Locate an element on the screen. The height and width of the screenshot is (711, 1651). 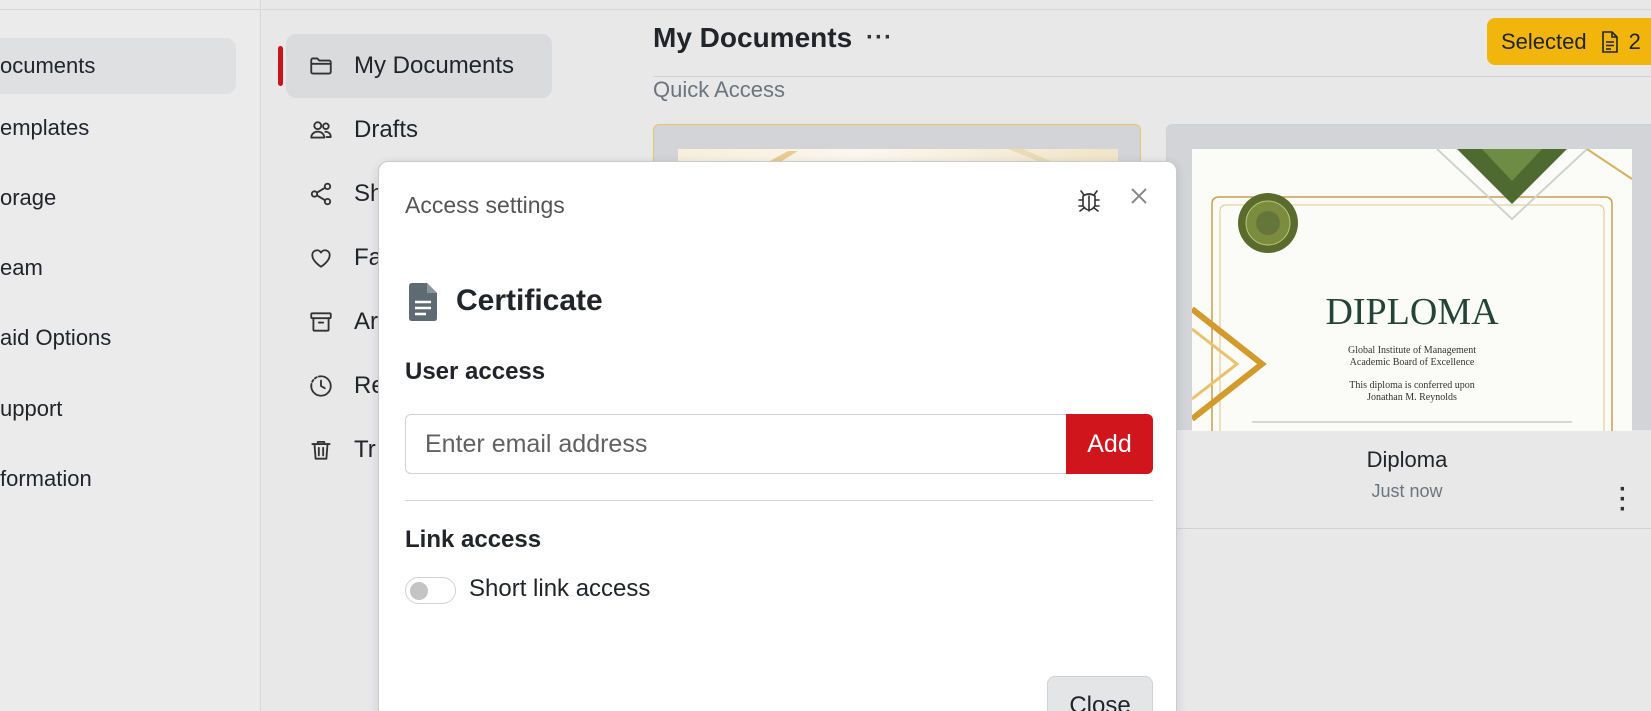
sub-nav-label: My Documents is located at coordinates (434, 65).